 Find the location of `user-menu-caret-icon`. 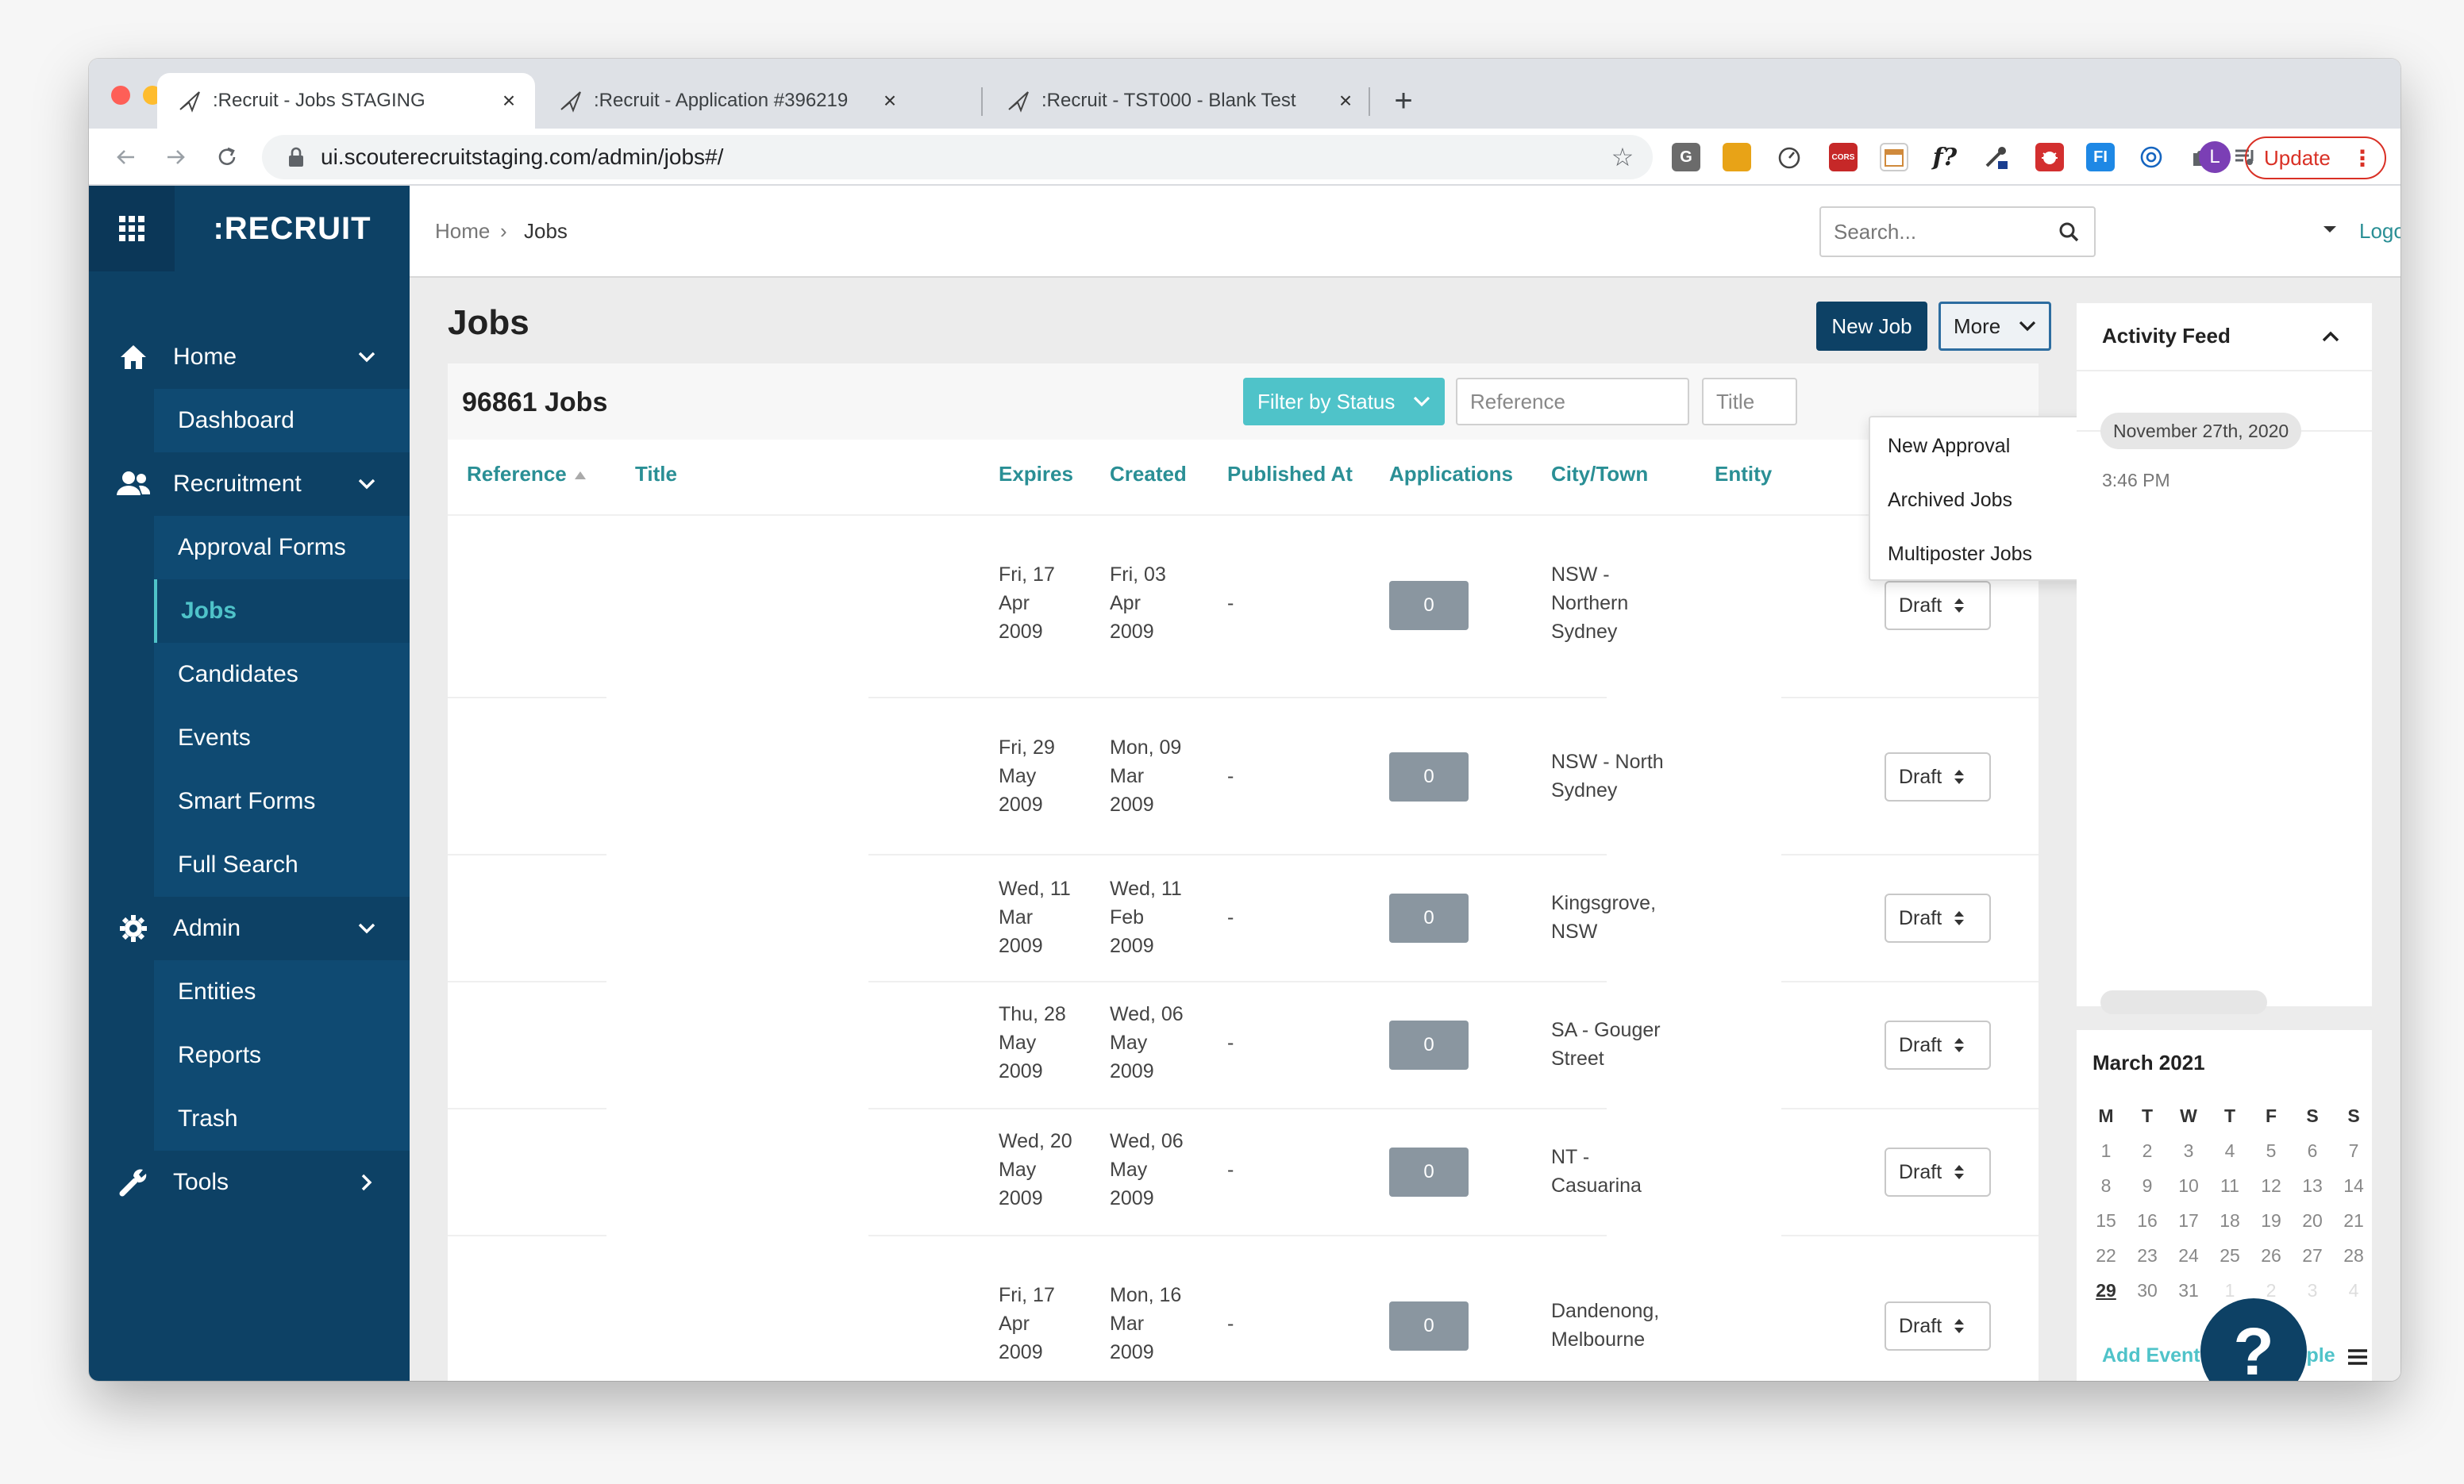

user-menu-caret-icon is located at coordinates (2330, 229).